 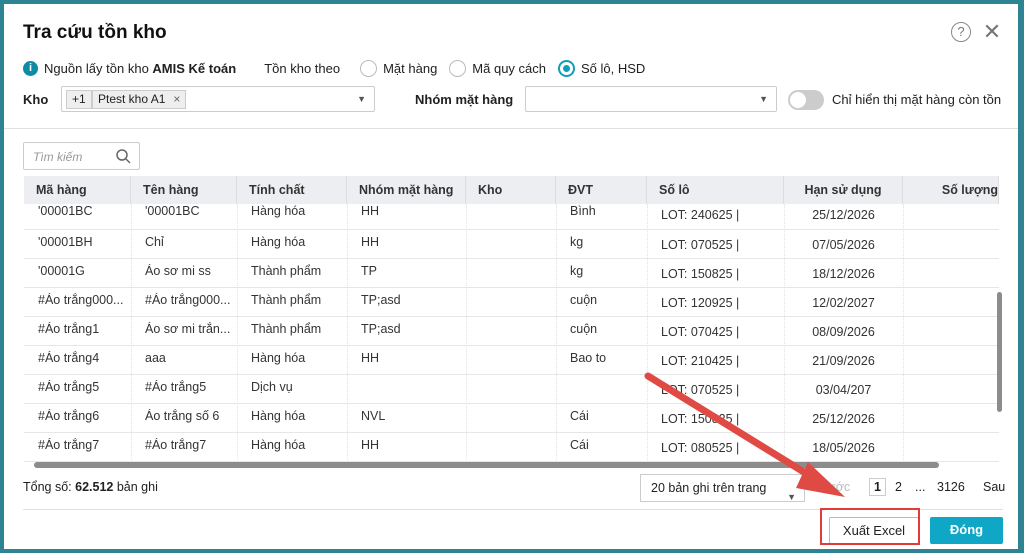 I want to click on prev-page-button: Trước, so click(x=833, y=487).